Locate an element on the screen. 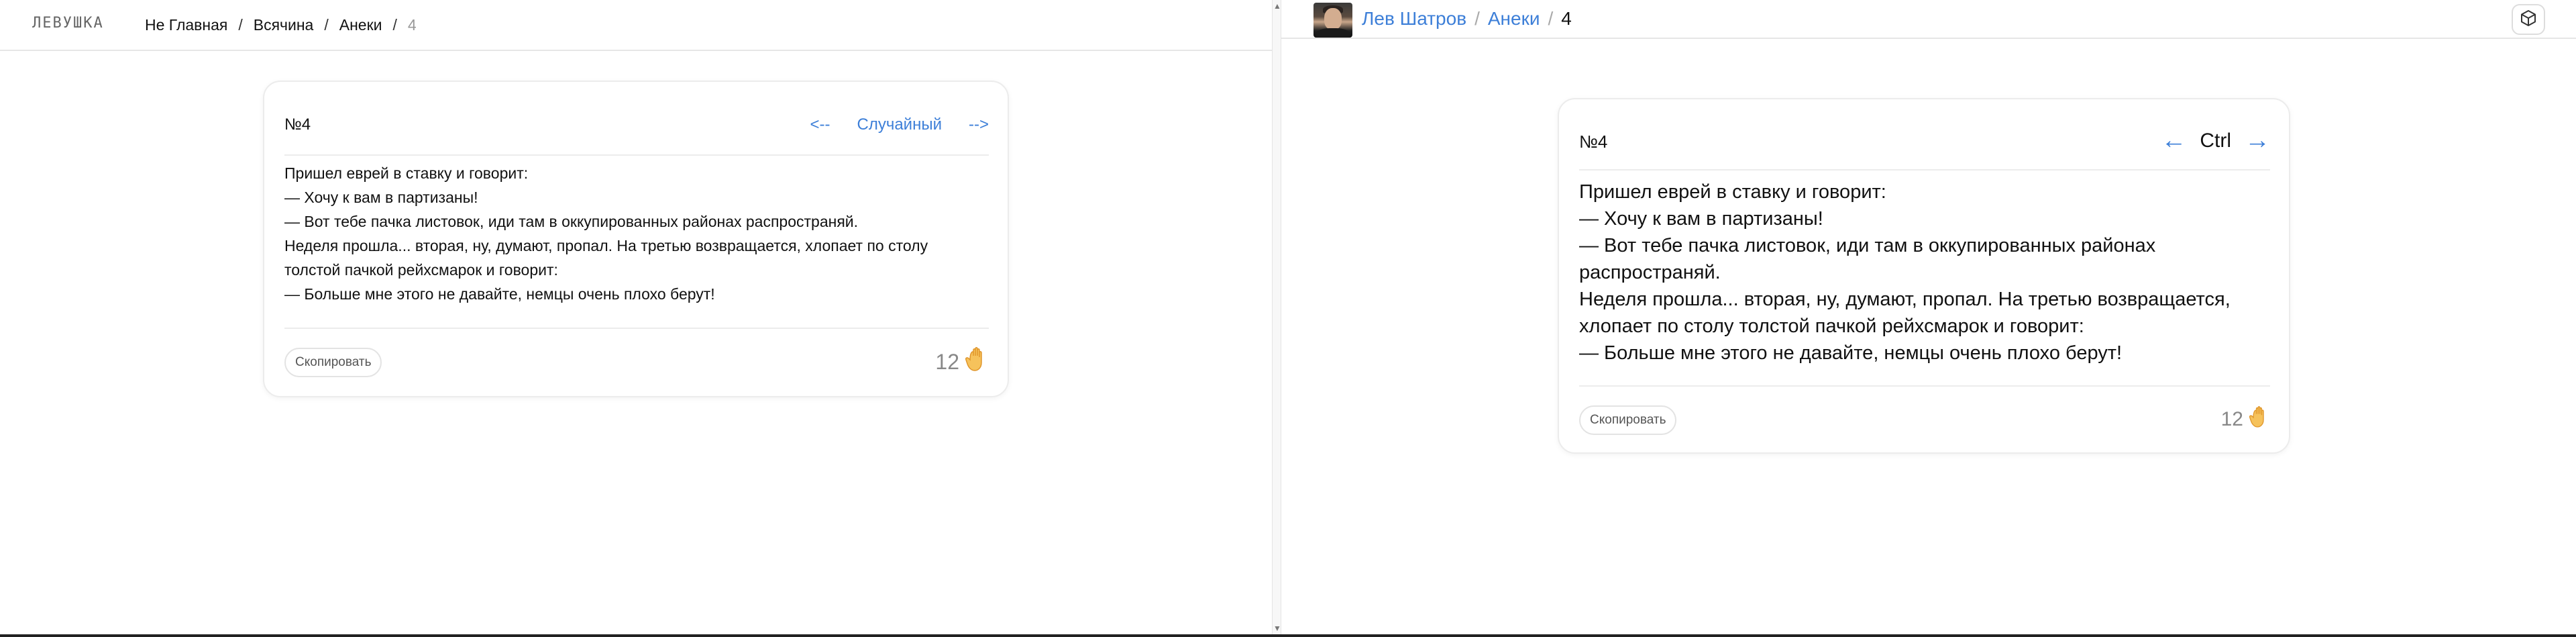  card-header: №4 <-- Случайный --> is located at coordinates (636, 129).